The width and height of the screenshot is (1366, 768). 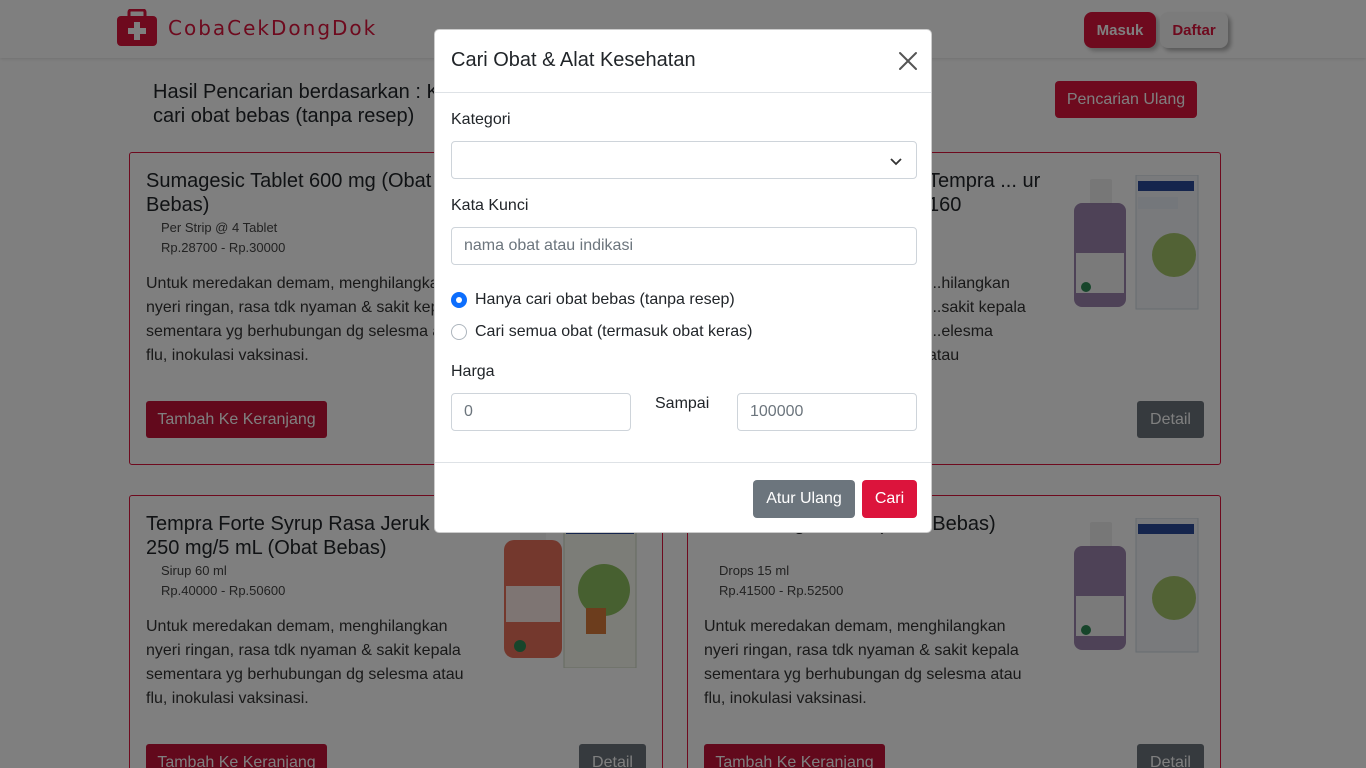 What do you see at coordinates (804, 499) in the screenshot?
I see `reset-button: Atur Ulang` at bounding box center [804, 499].